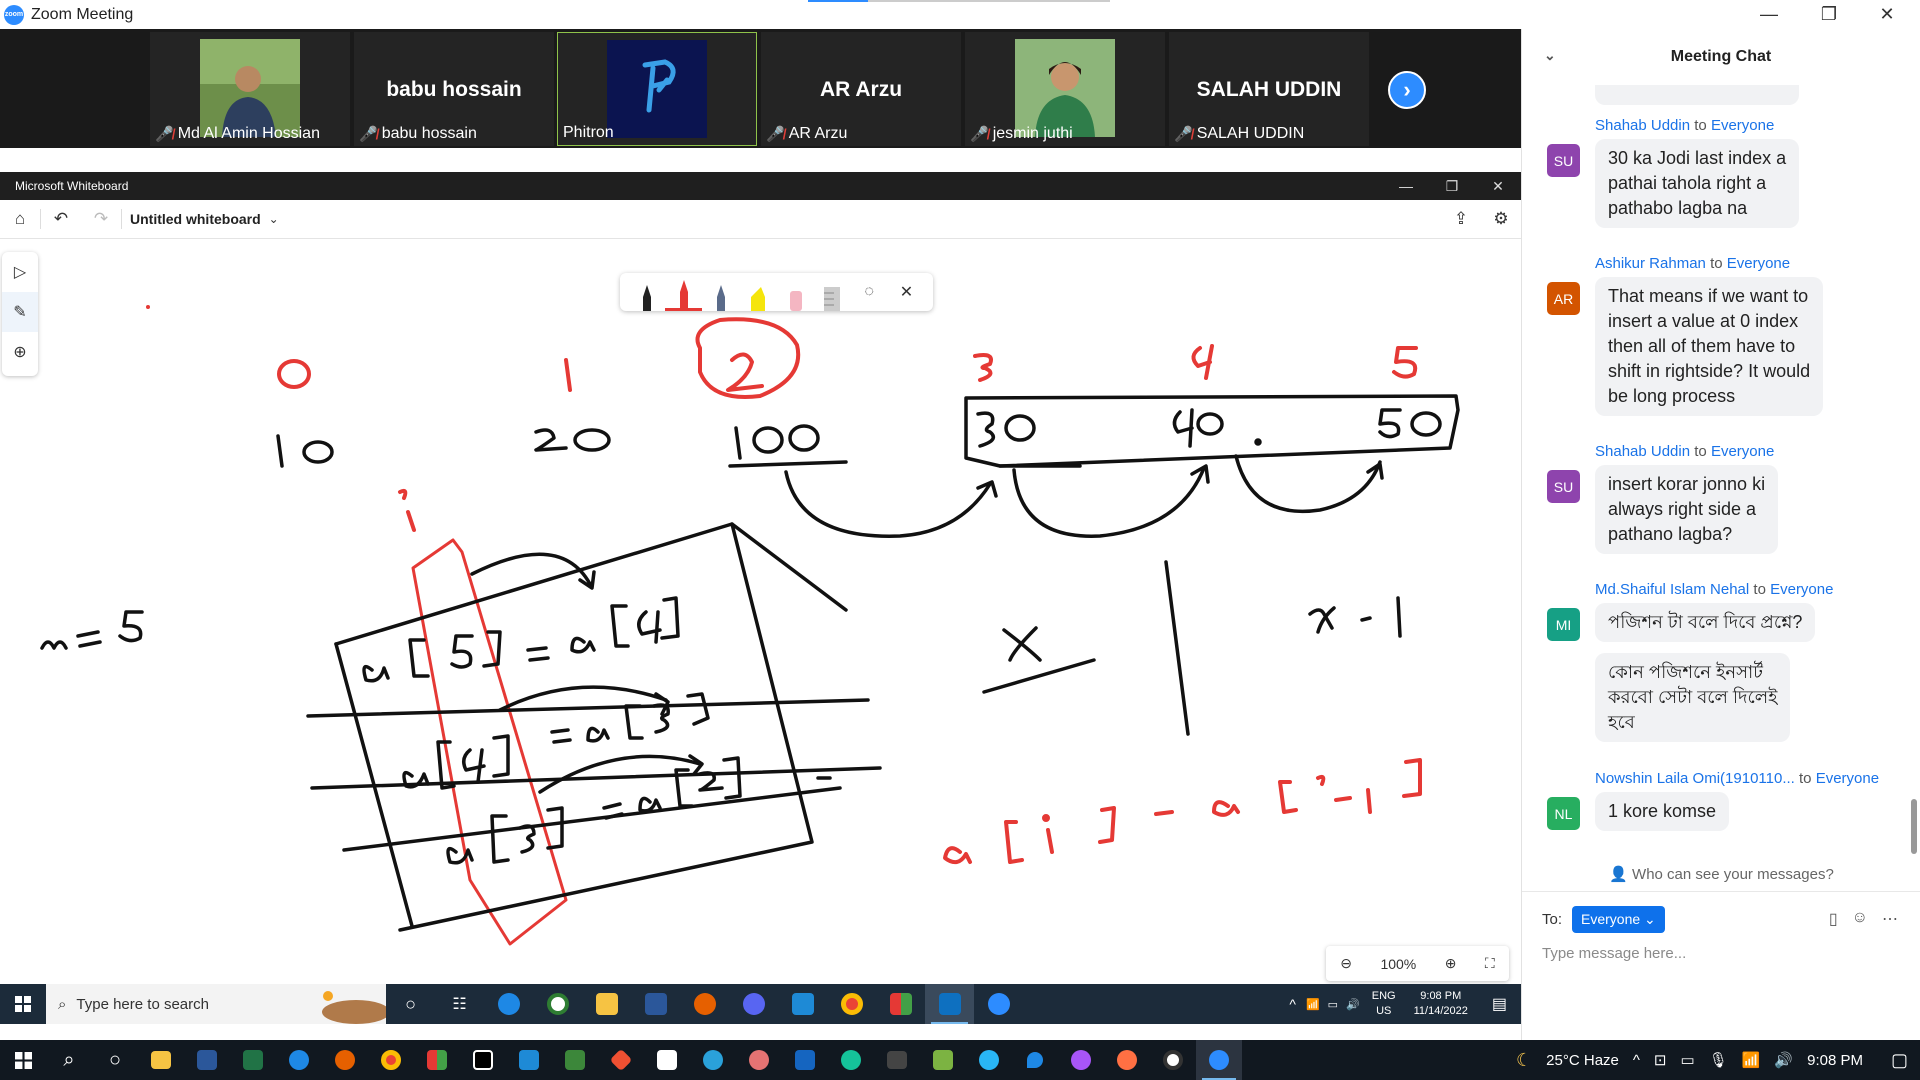  Describe the element at coordinates (1660, 1060) in the screenshot. I see `meet-now-icon: ⊡` at that location.